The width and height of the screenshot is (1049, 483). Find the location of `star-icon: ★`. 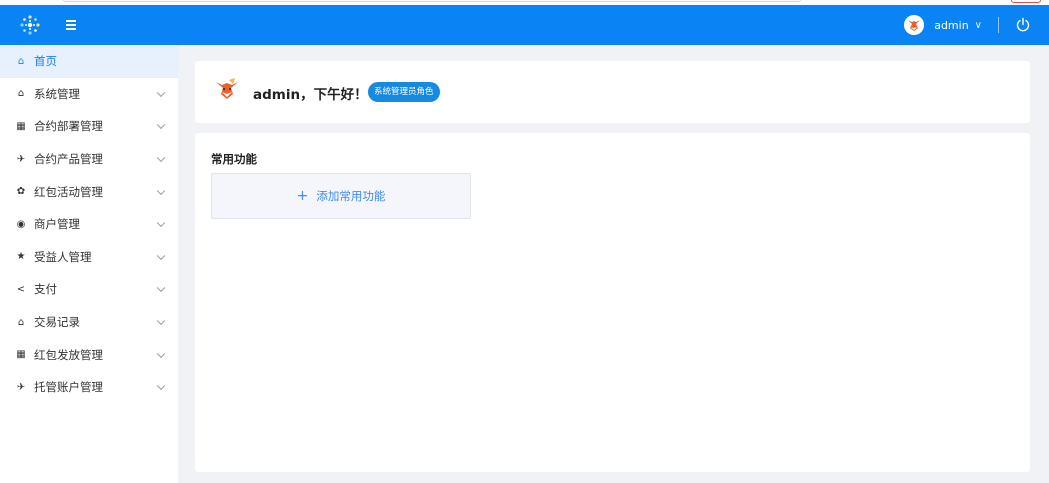

star-icon: ★ is located at coordinates (21, 257).